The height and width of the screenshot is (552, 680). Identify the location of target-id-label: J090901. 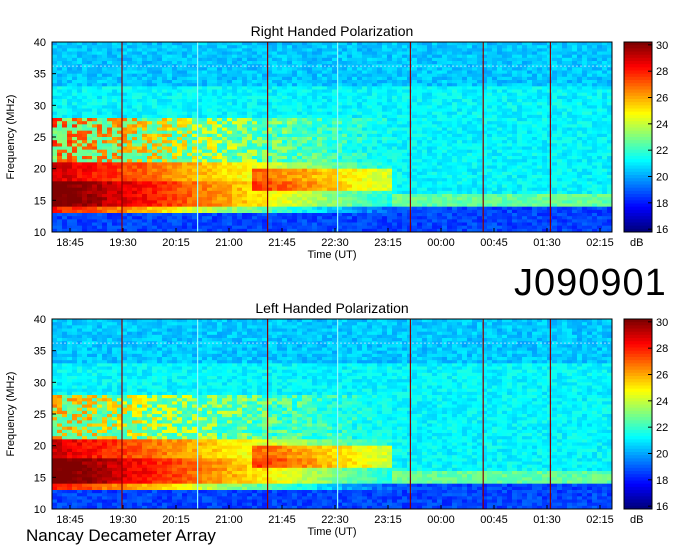
(590, 283).